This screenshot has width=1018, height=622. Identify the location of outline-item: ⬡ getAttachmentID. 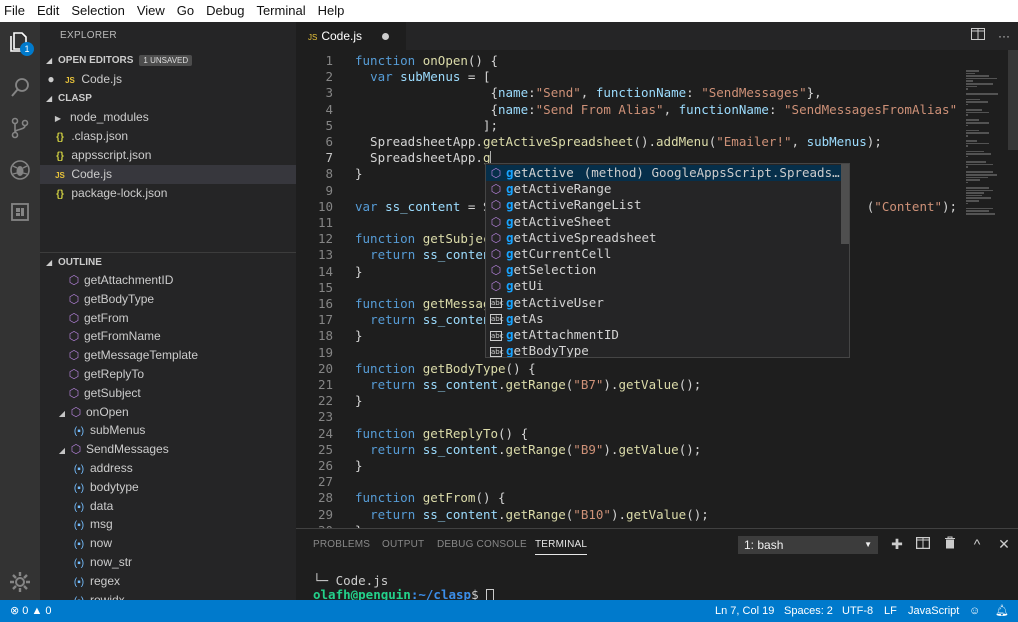
(168, 280).